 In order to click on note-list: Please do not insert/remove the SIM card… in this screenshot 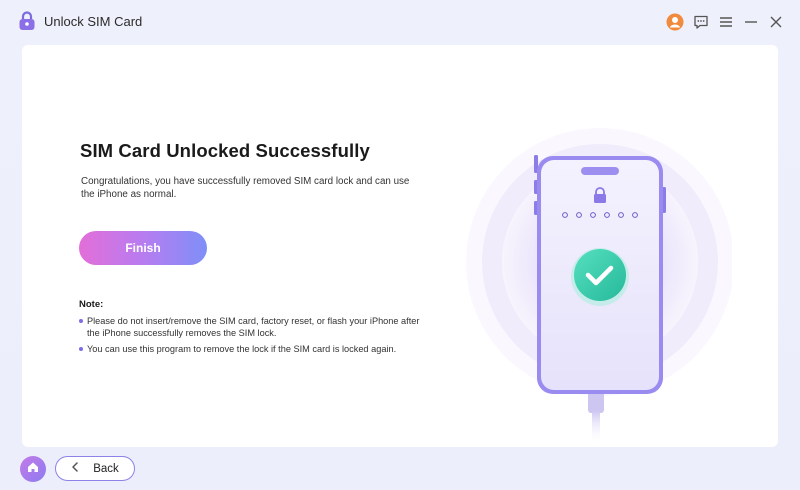, I will do `click(251, 337)`.